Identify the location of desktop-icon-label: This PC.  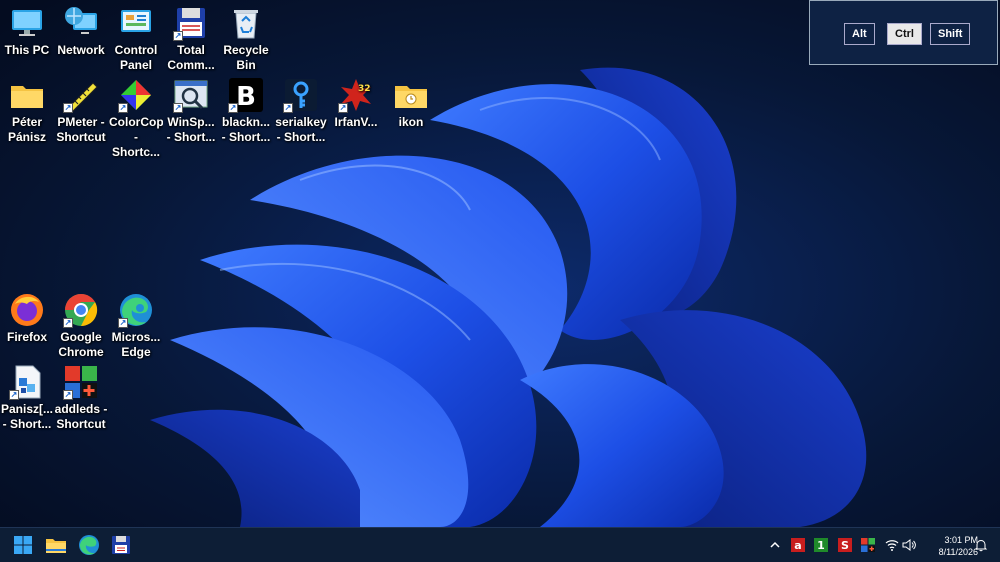
(27, 50).